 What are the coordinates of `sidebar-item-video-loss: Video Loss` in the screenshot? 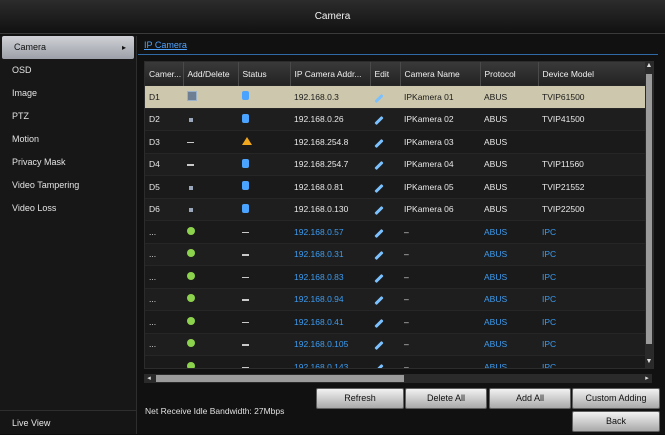 It's located at (68, 208).